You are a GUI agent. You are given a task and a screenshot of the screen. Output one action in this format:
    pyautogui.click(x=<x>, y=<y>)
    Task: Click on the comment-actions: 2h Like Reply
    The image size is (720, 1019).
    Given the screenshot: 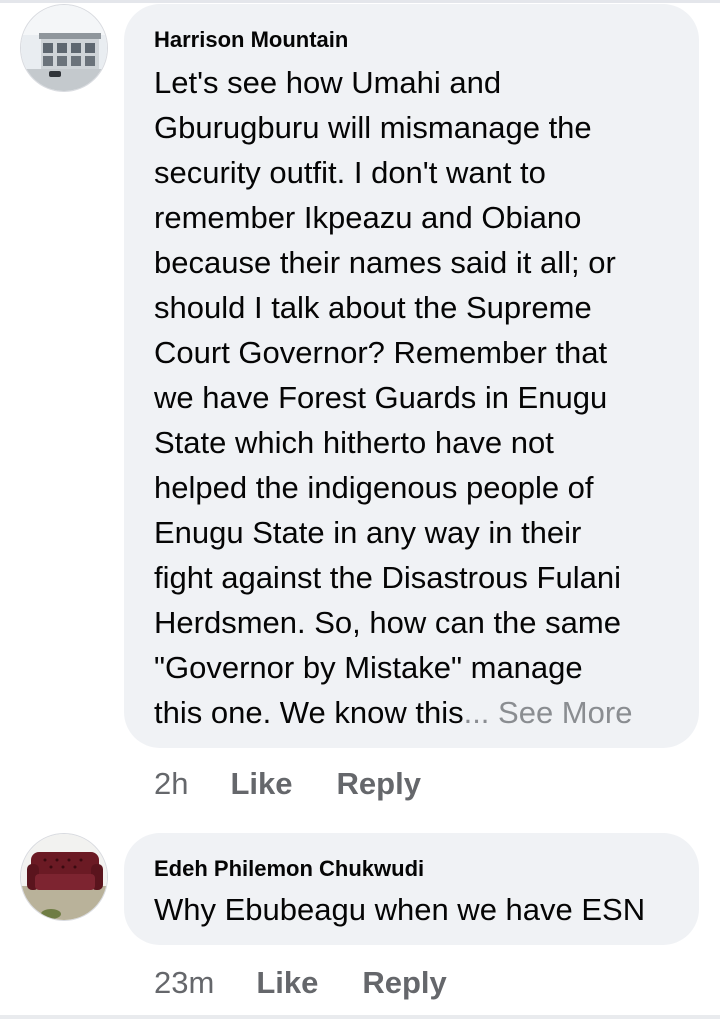 What is the action you would take?
    pyautogui.click(x=287, y=784)
    